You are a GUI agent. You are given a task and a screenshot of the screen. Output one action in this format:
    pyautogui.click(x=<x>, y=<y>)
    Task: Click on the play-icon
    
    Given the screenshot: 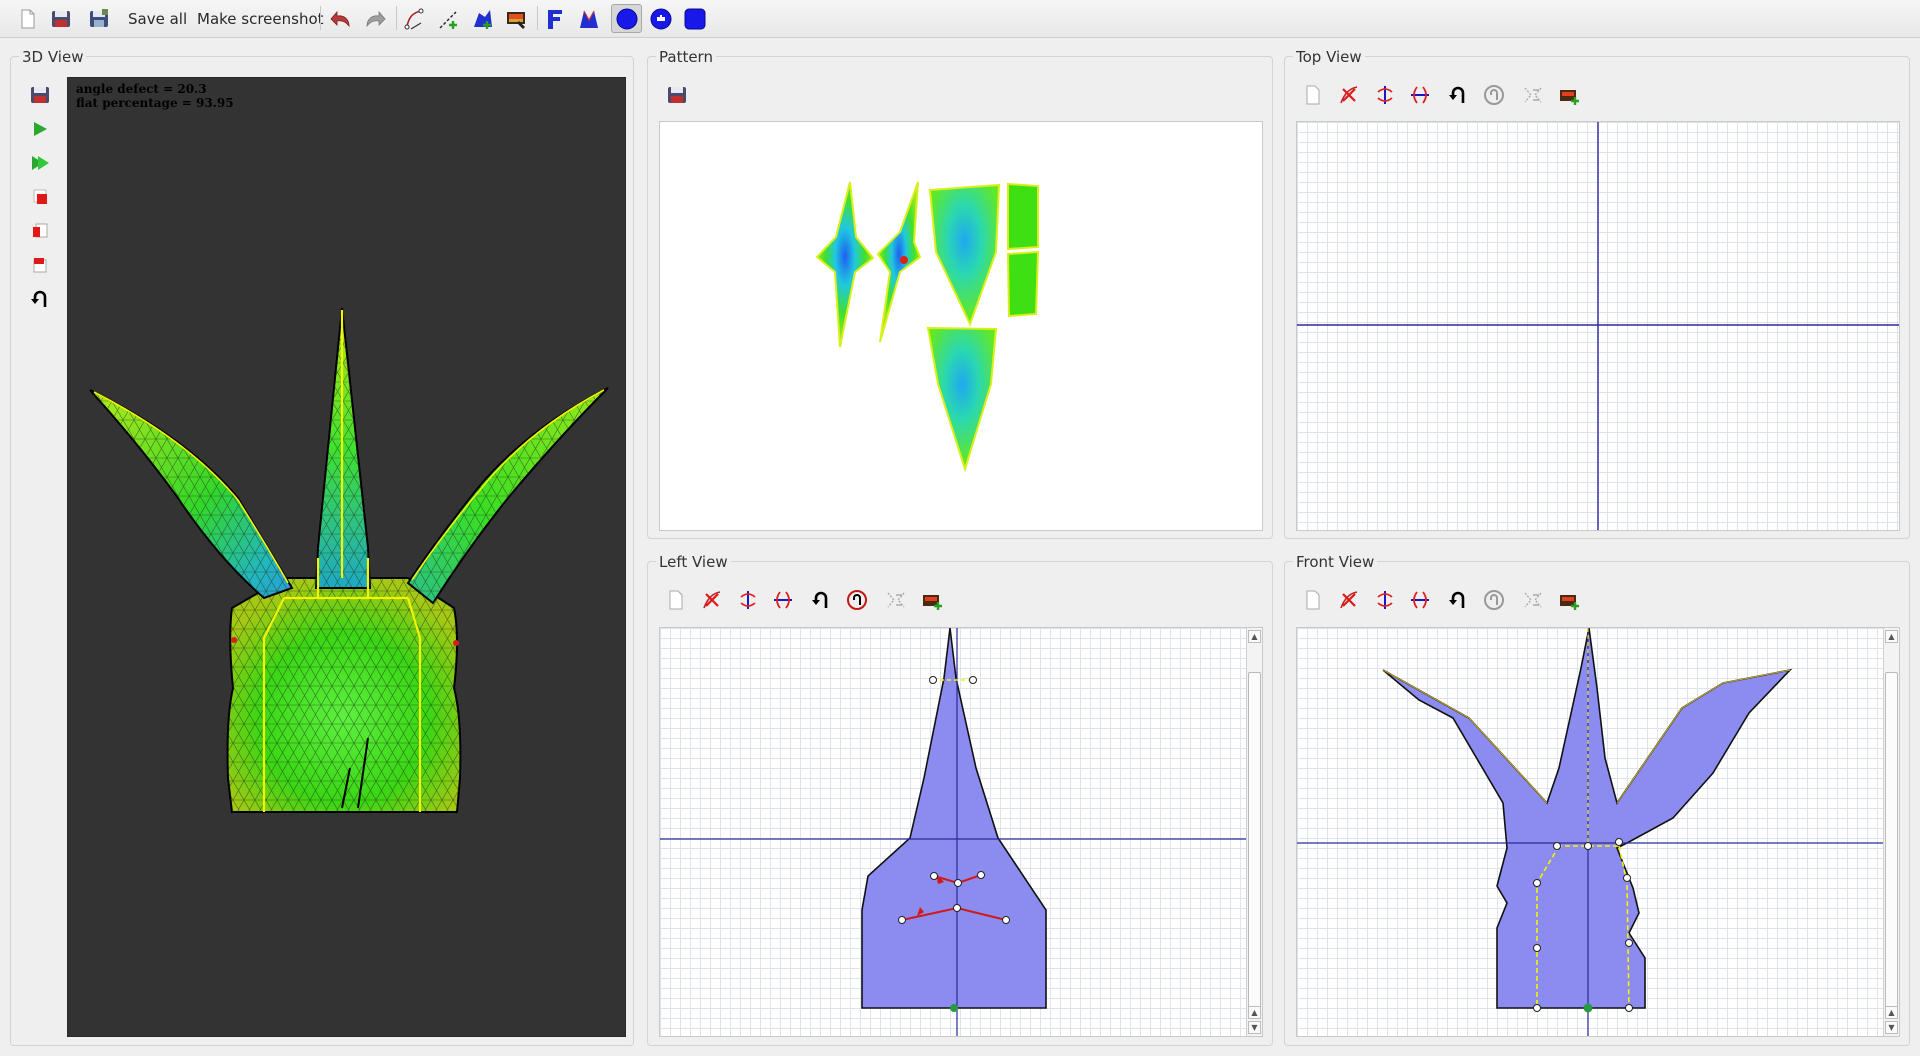 What is the action you would take?
    pyautogui.click(x=40, y=129)
    